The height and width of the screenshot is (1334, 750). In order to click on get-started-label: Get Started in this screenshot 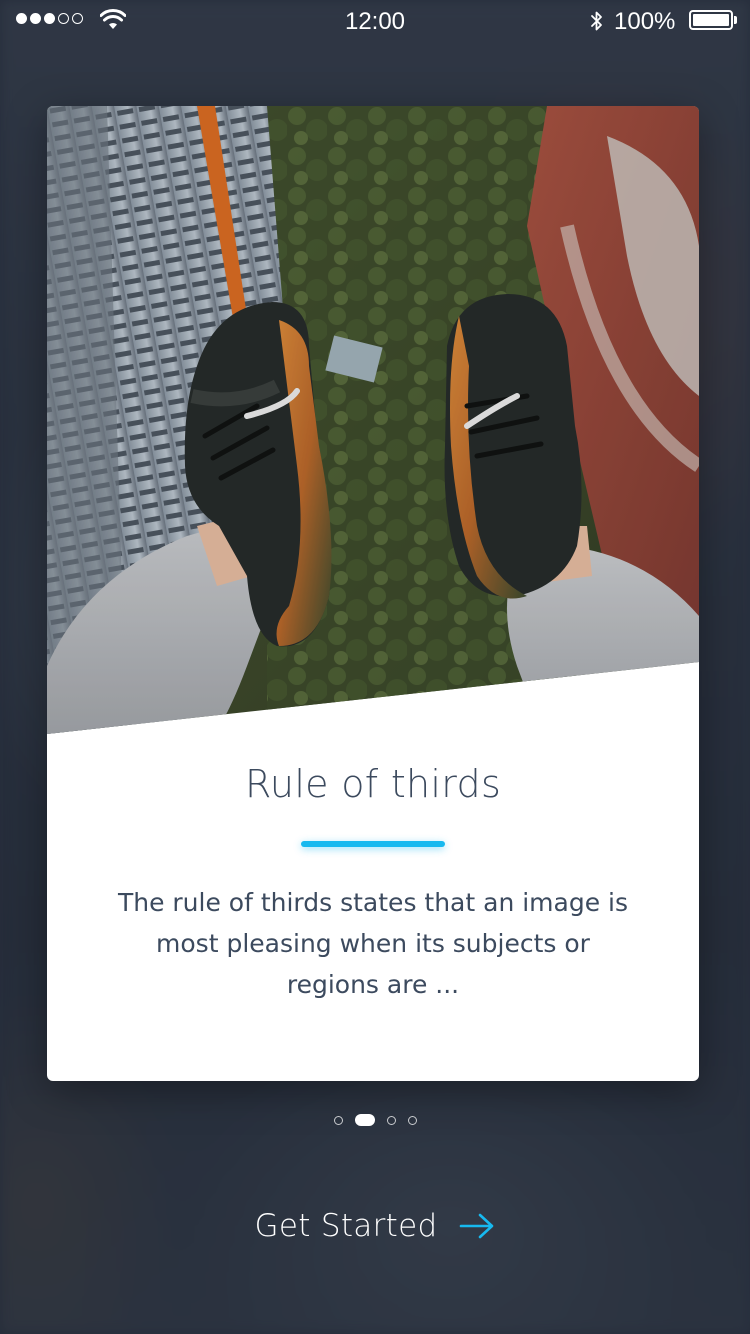, I will do `click(346, 1226)`.